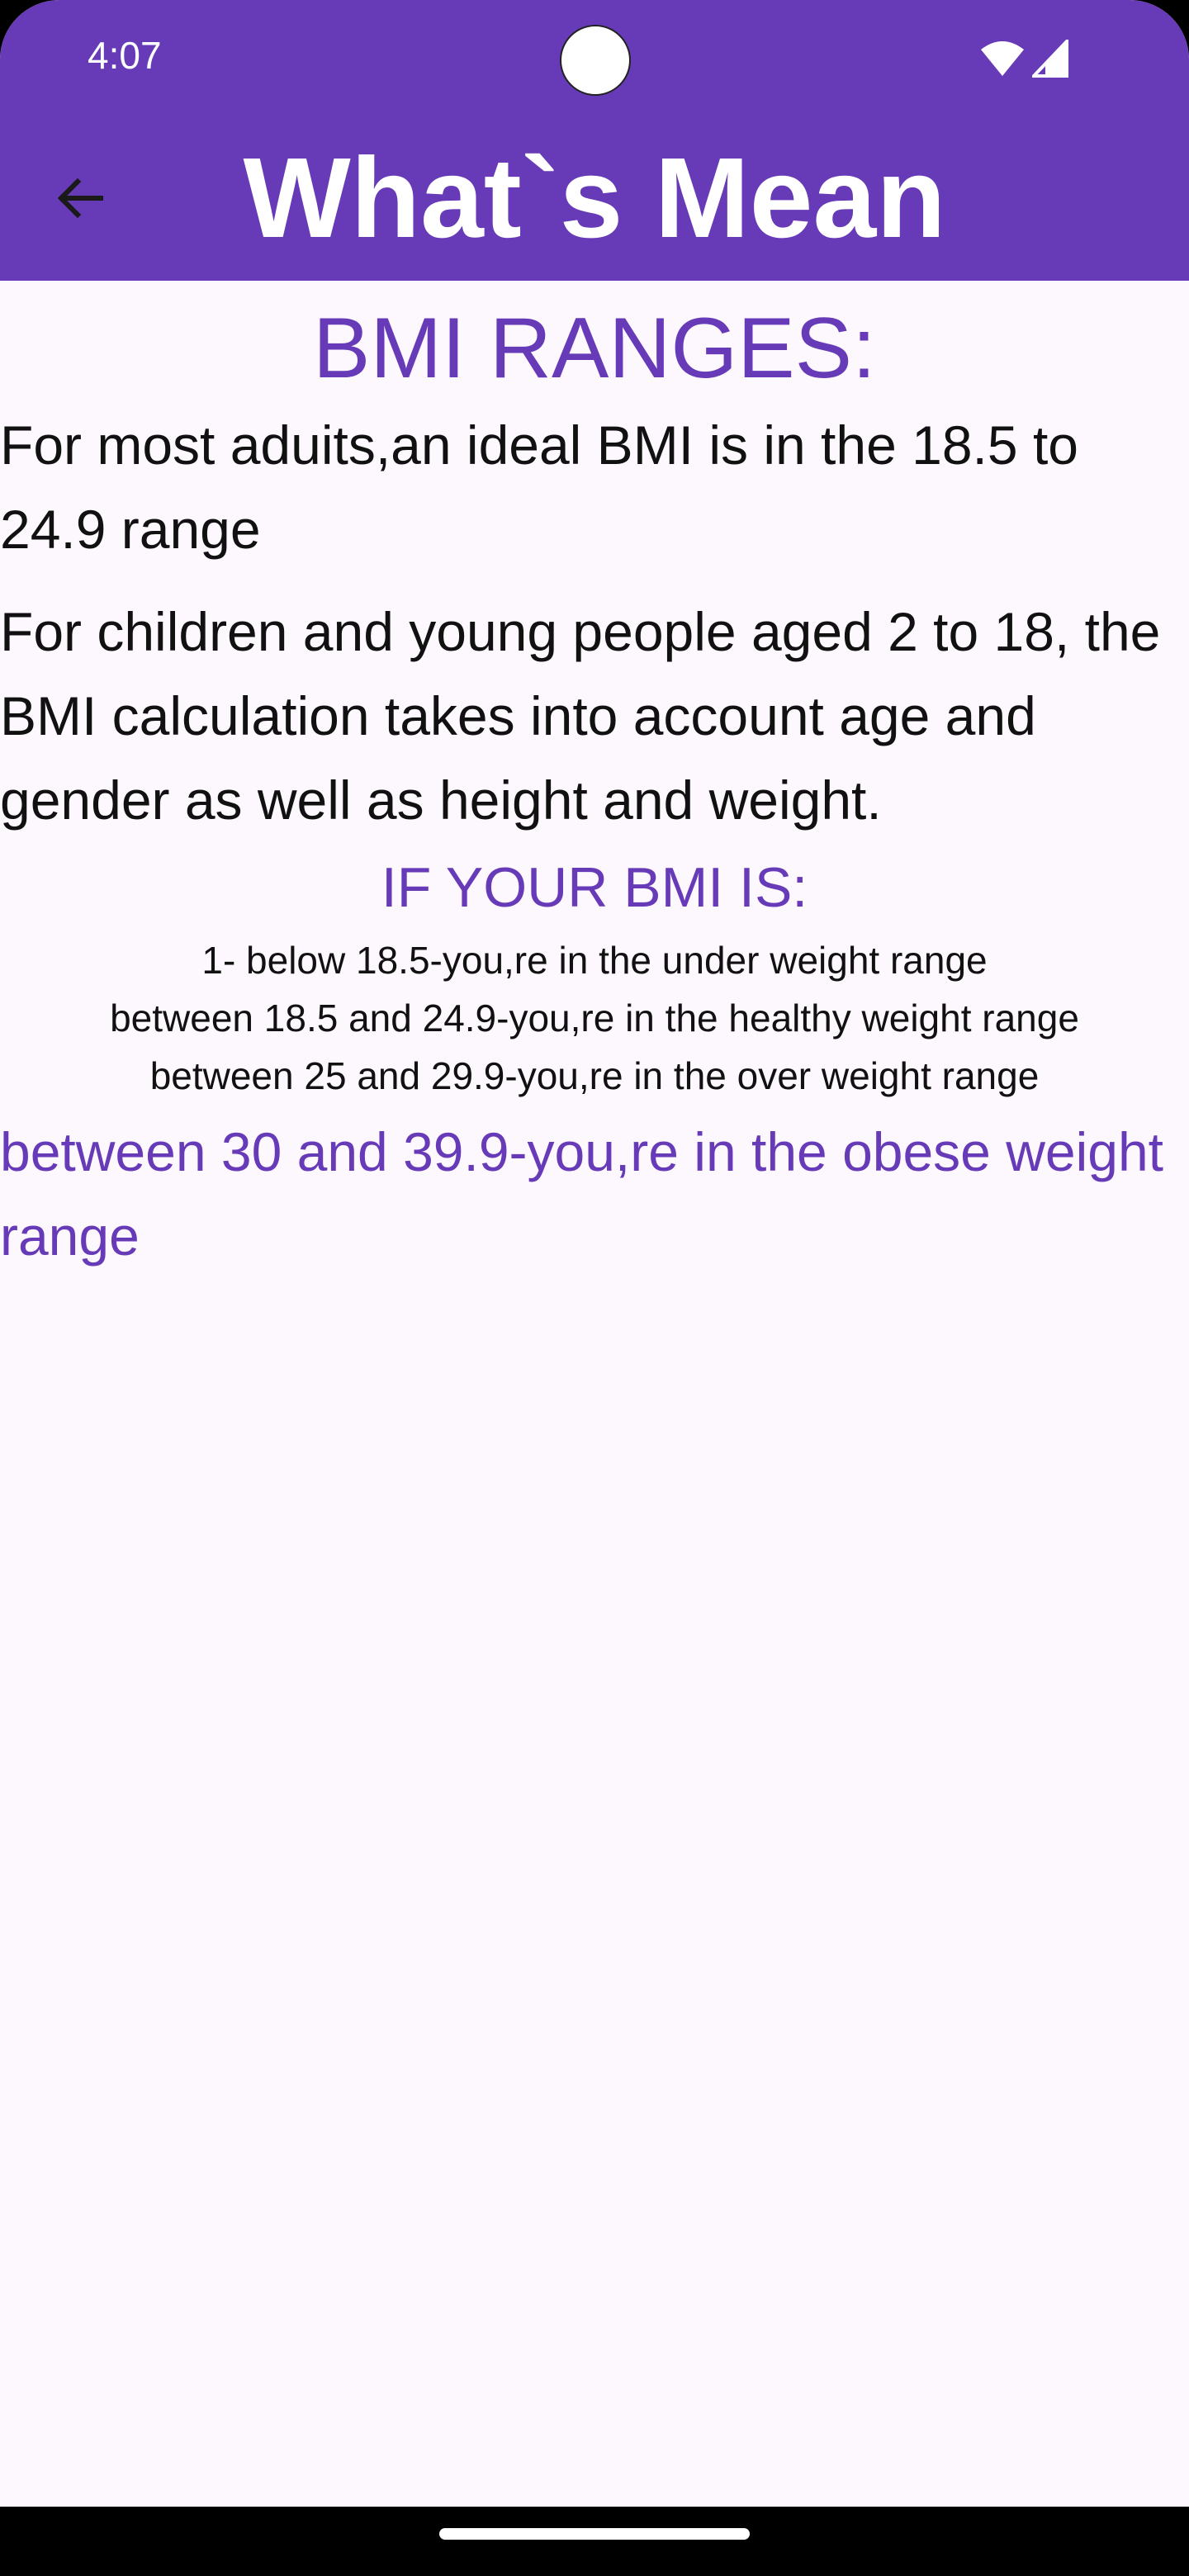 Image resolution: width=1189 pixels, height=2576 pixels. Describe the element at coordinates (1050, 59) in the screenshot. I see `signal-icon` at that location.